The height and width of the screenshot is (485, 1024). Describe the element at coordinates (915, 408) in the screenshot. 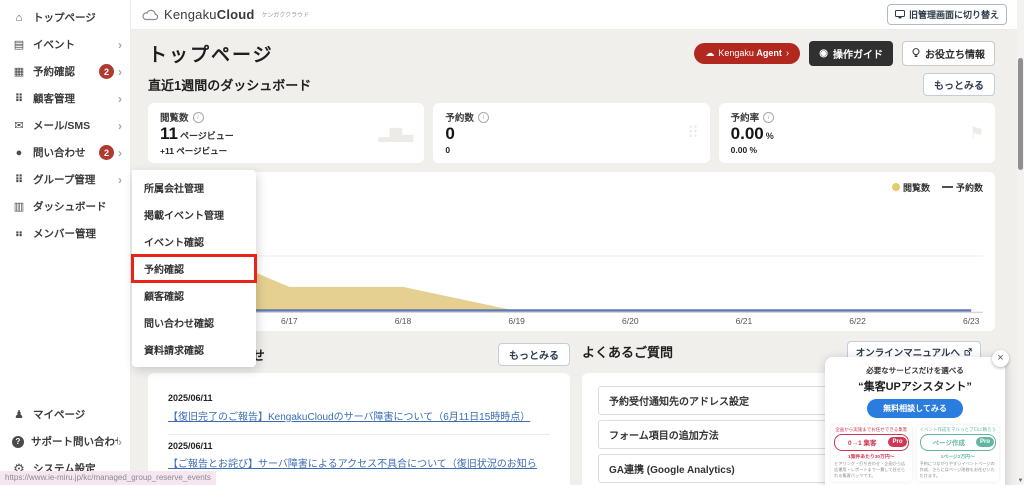

I see `free-consultation-button: 無料相談してみる` at that location.